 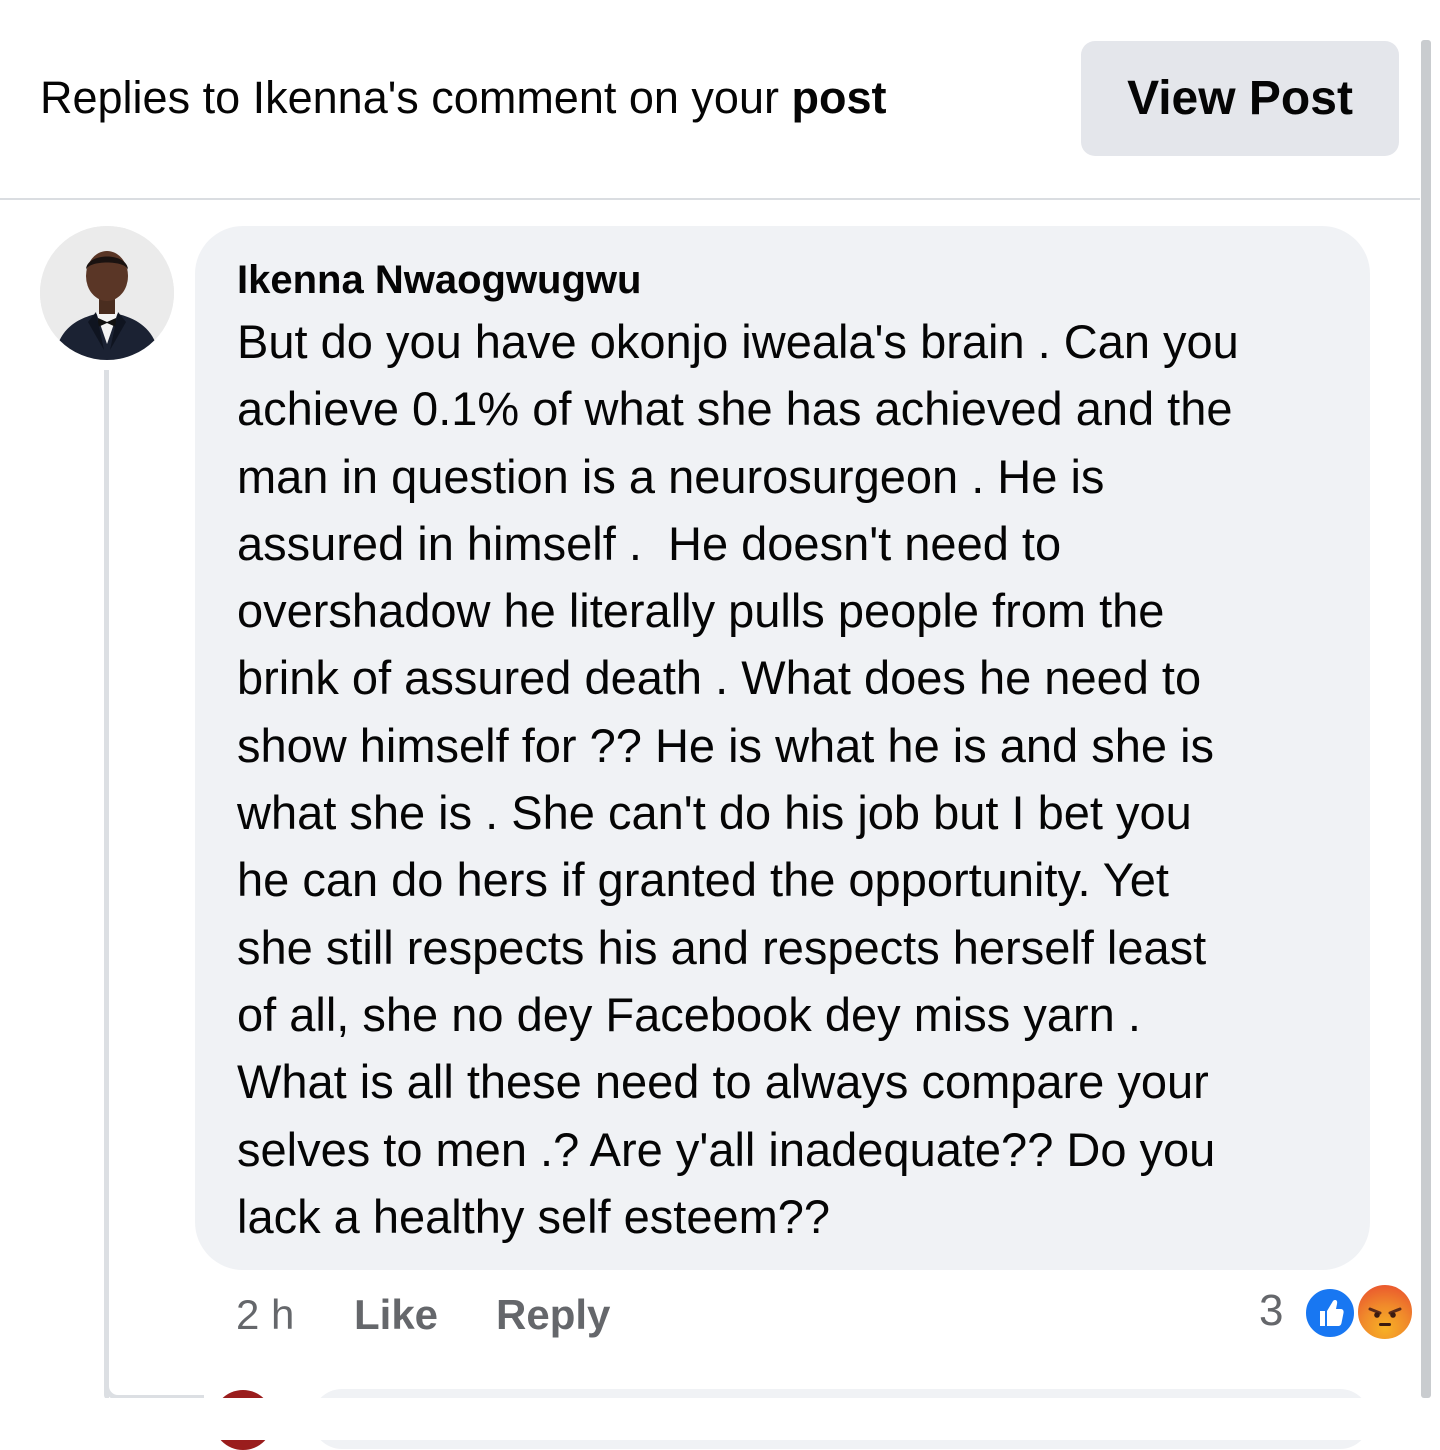 What do you see at coordinates (534, 1216) in the screenshot?
I see `comment-line: lack a healthy self esteem??` at bounding box center [534, 1216].